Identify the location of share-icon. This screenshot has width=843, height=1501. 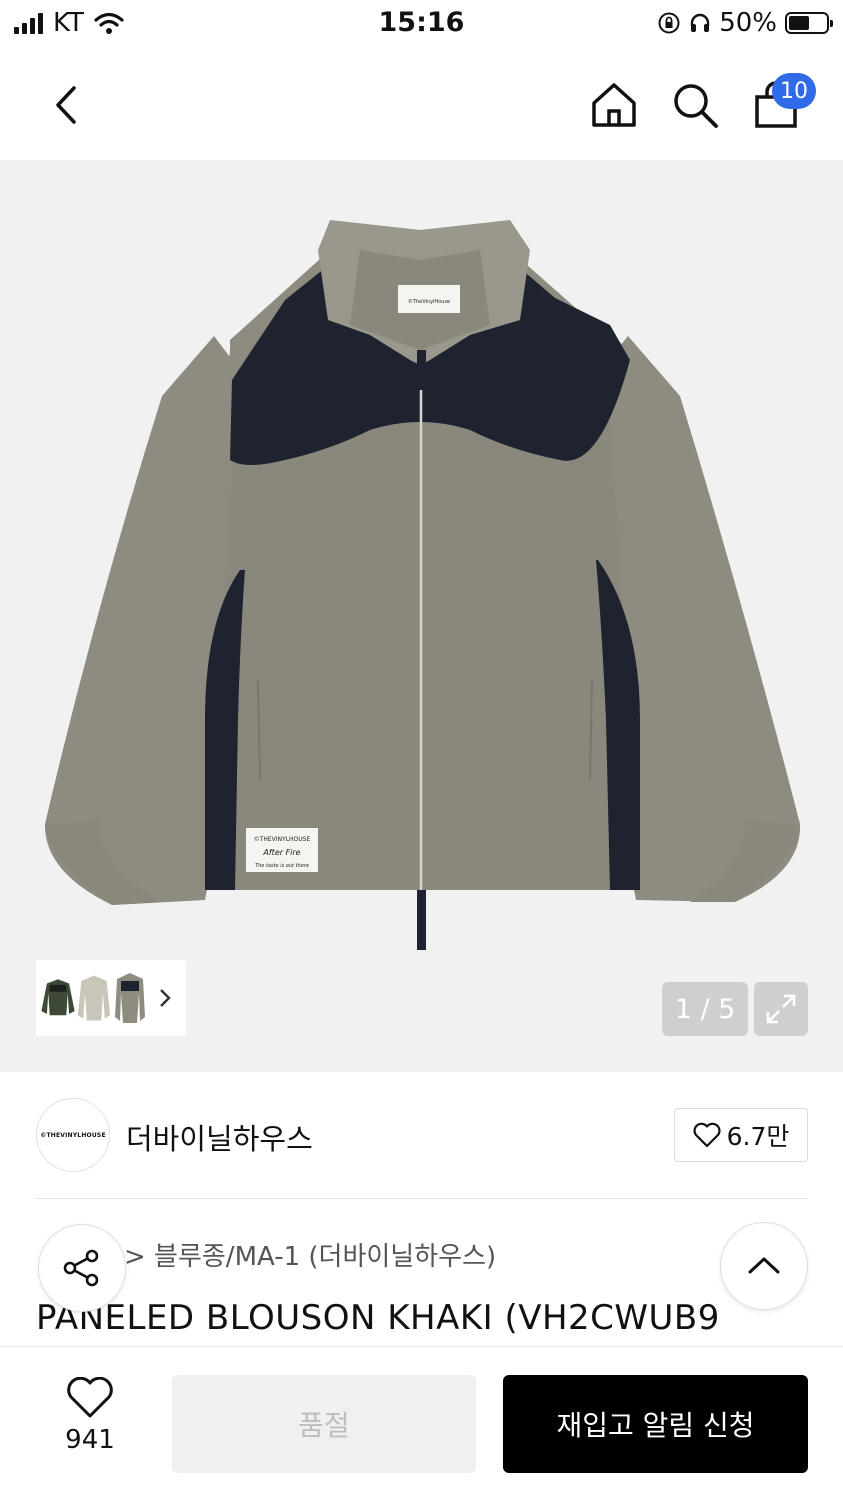
(81, 1268).